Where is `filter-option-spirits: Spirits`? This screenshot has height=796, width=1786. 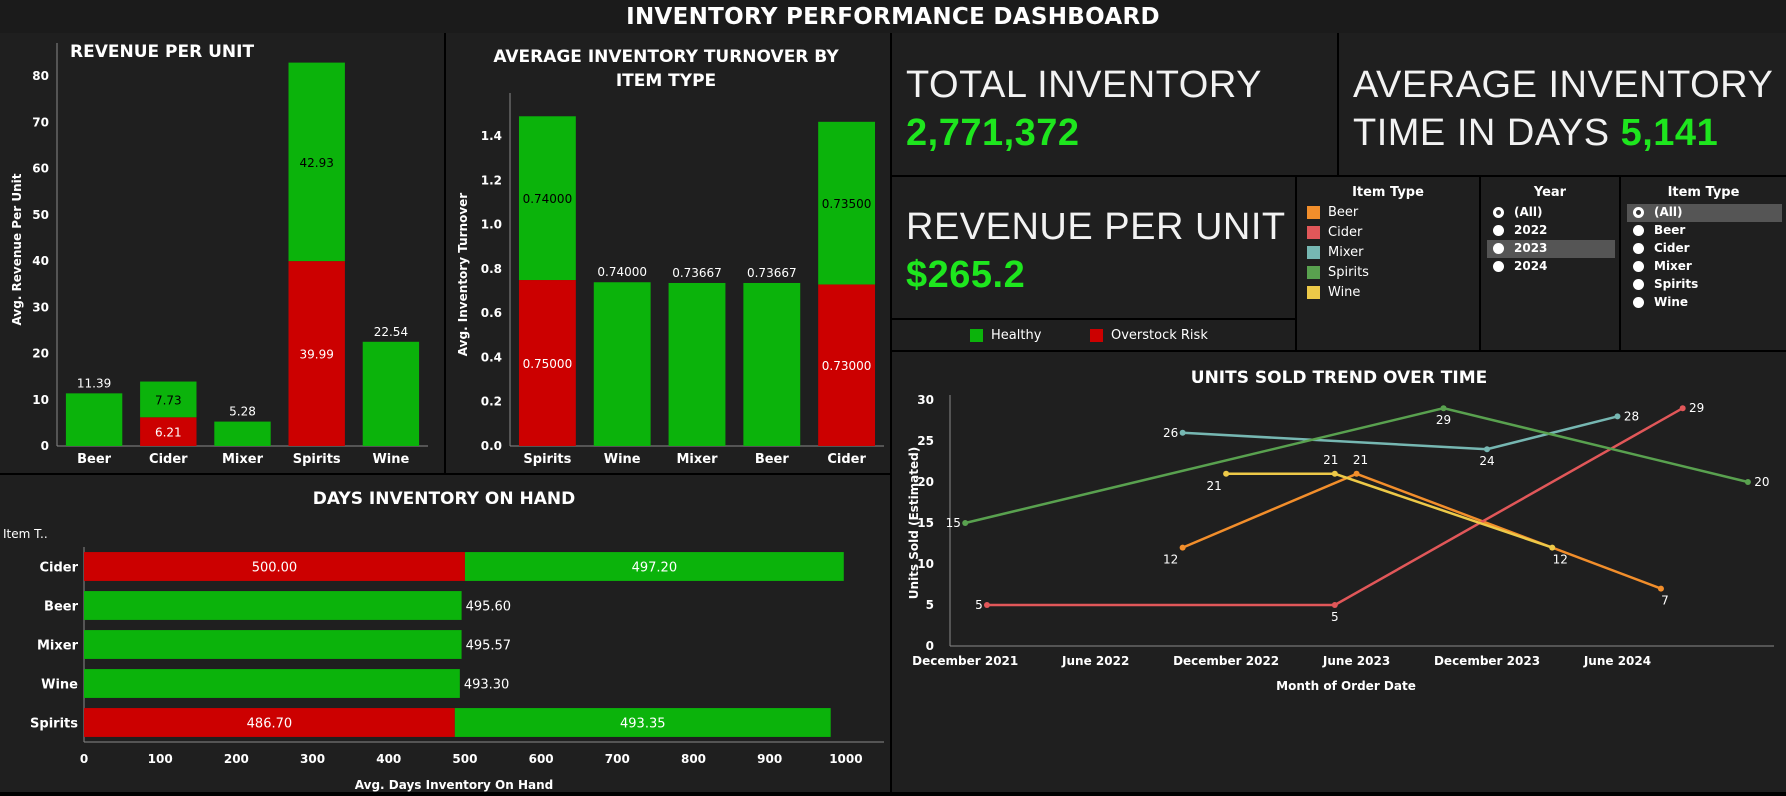 filter-option-spirits: Spirits is located at coordinates (1665, 284).